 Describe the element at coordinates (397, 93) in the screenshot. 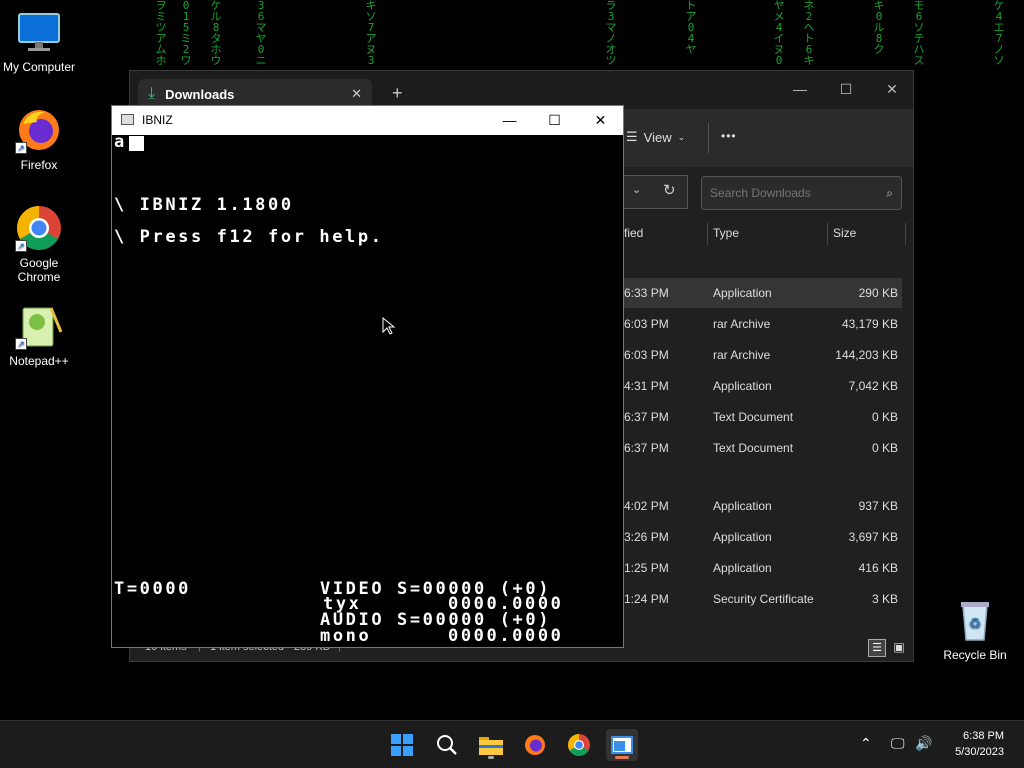

I see `new-tab-button: +` at that location.